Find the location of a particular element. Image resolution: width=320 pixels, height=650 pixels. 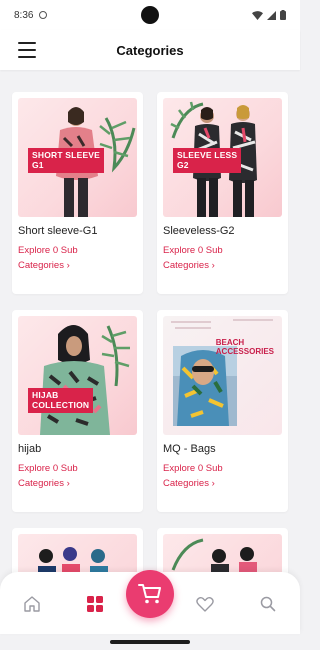

category-image: SLEEVE LESS G2 is located at coordinates (222, 157).